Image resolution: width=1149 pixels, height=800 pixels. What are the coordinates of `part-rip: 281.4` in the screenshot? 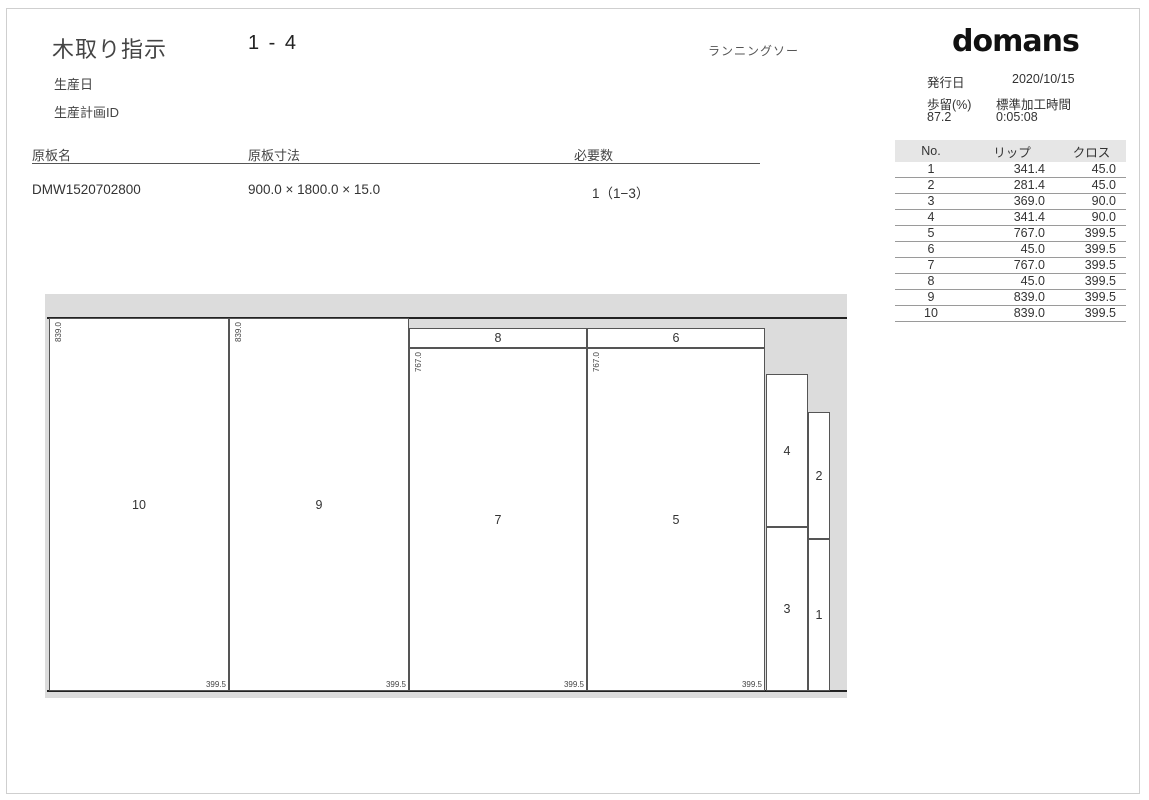 It's located at (1012, 185).